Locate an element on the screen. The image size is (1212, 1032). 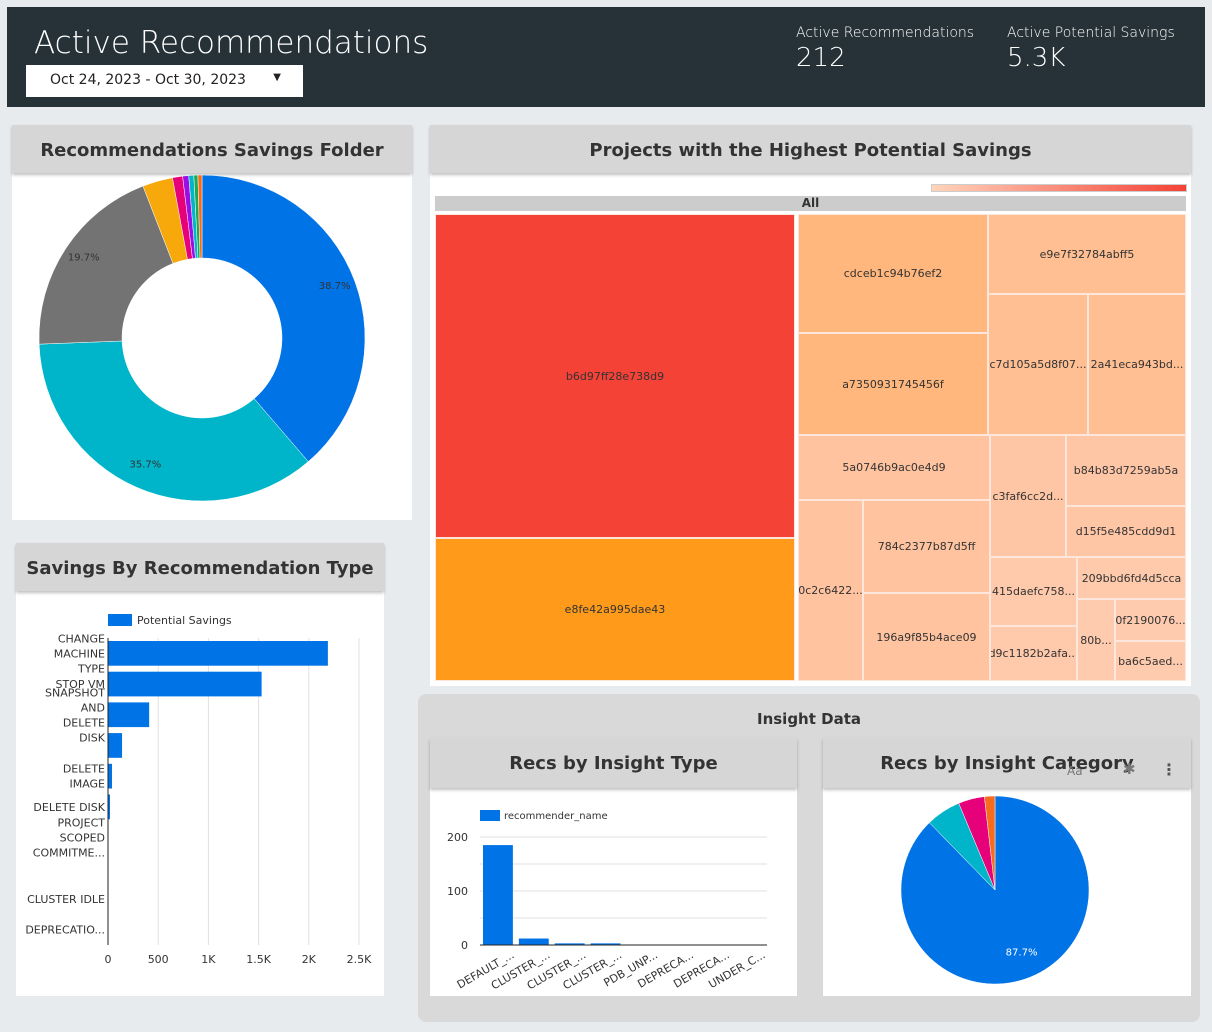
y-tick-label: 200 is located at coordinates (457, 837).